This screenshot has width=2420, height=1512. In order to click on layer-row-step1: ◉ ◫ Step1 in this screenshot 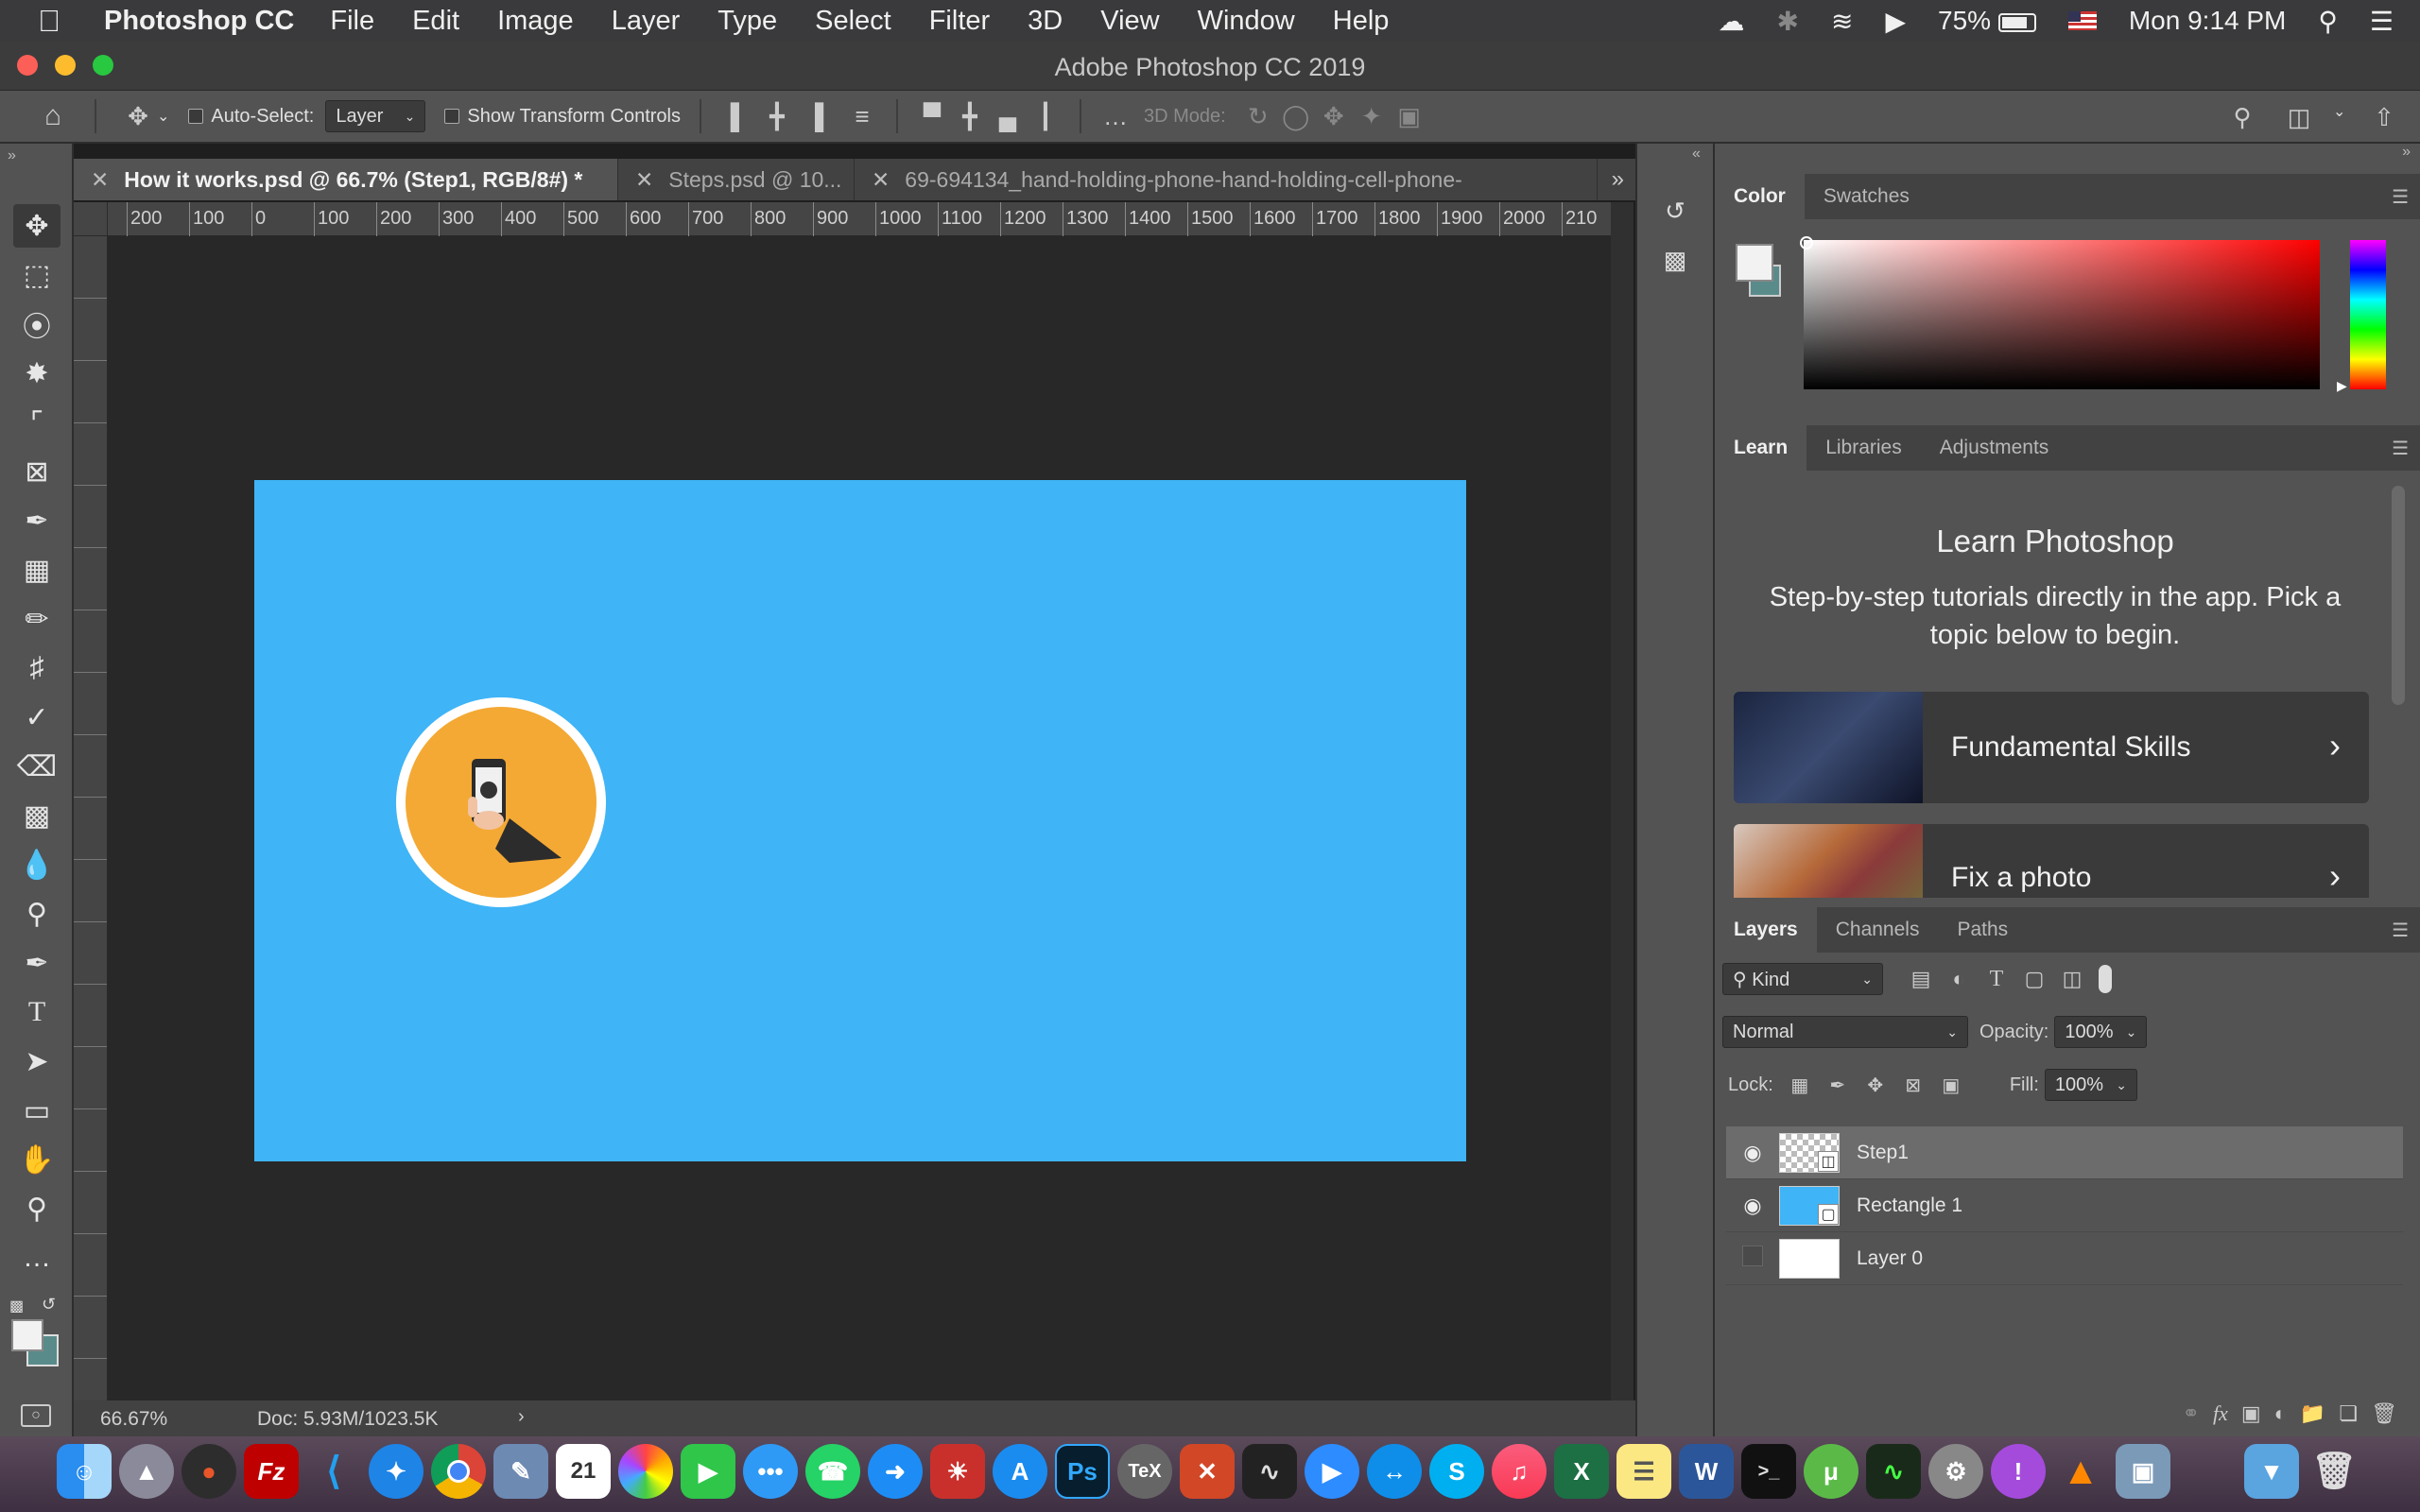, I will do `click(2064, 1152)`.